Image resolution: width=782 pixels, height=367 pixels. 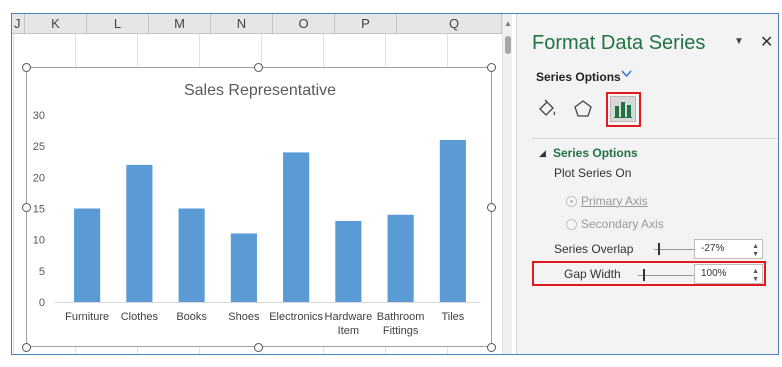 I want to click on series-options-dropdown: Series Options, so click(x=578, y=77).